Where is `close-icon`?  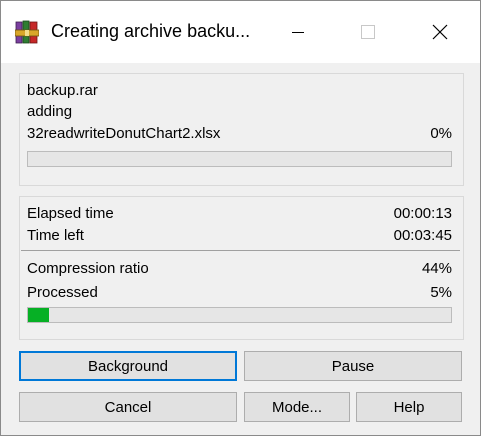
close-icon is located at coordinates (440, 32).